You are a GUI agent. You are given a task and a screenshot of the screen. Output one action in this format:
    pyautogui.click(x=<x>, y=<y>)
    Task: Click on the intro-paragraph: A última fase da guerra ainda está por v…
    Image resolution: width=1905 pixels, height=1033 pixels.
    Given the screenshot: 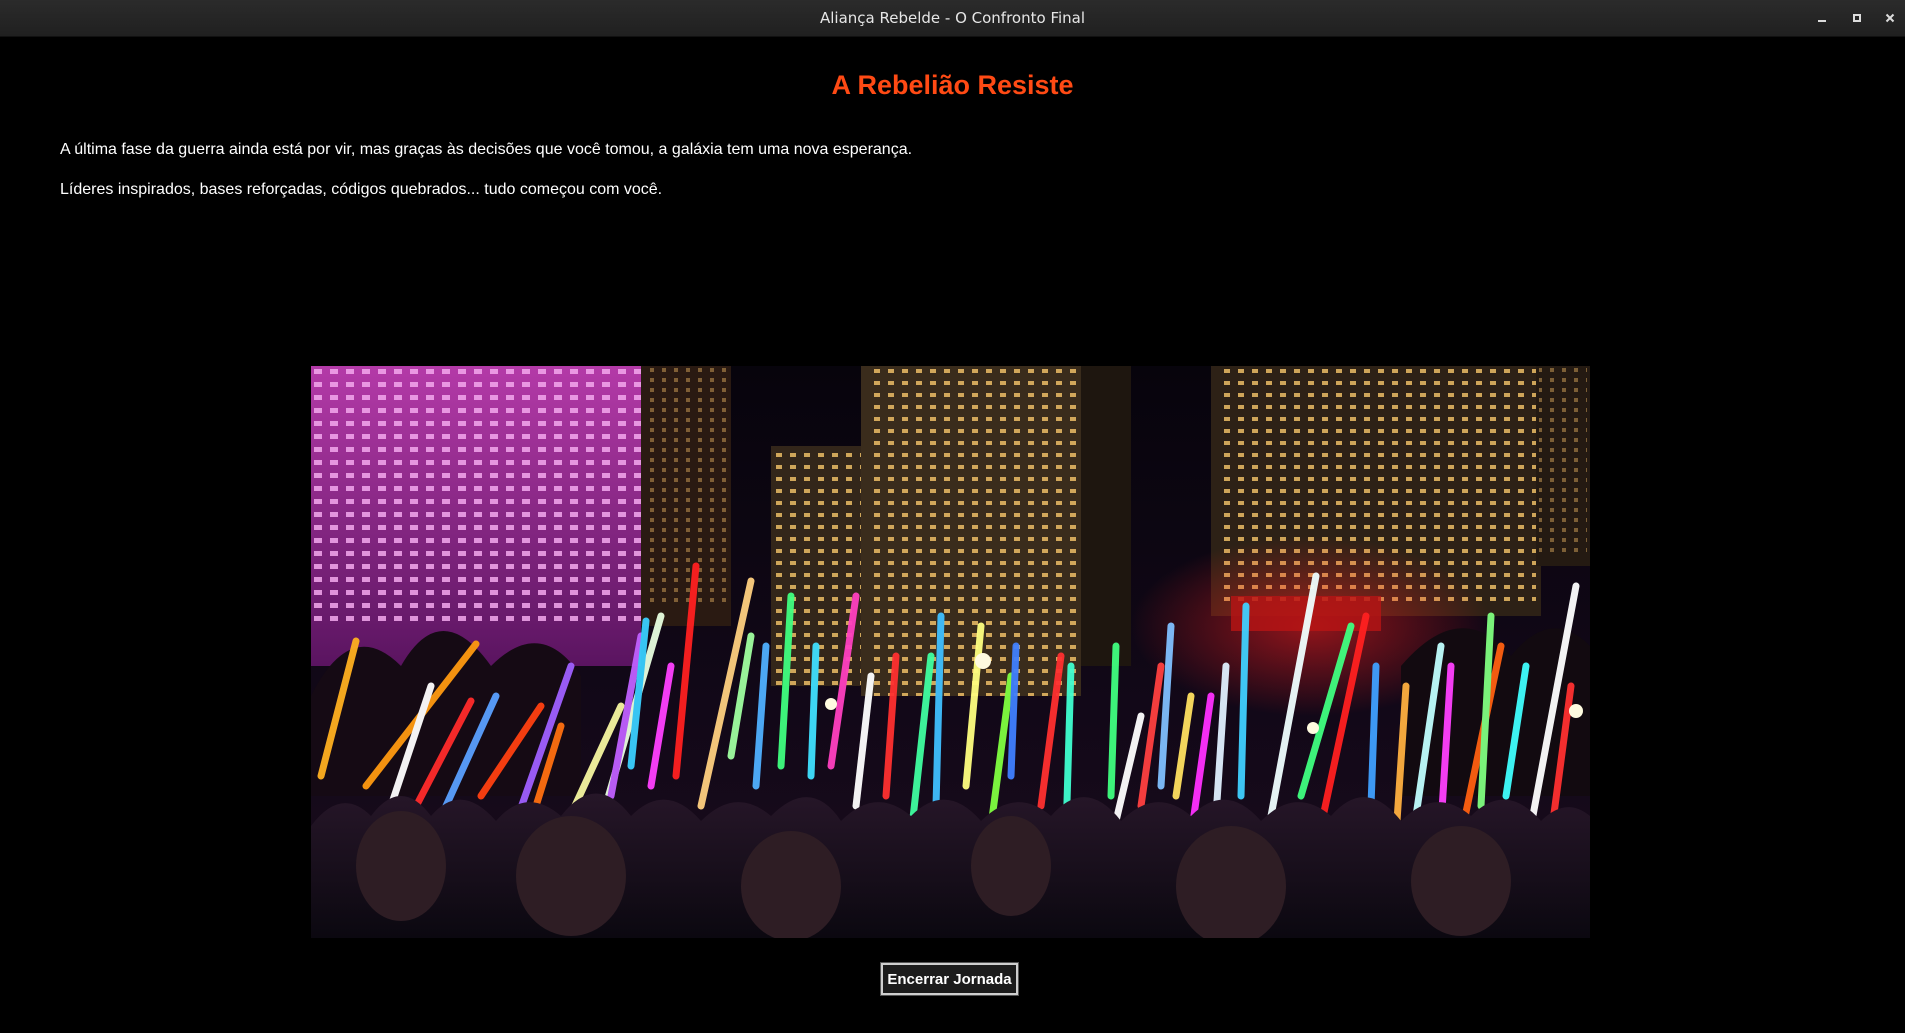 What is the action you would take?
    pyautogui.click(x=486, y=149)
    